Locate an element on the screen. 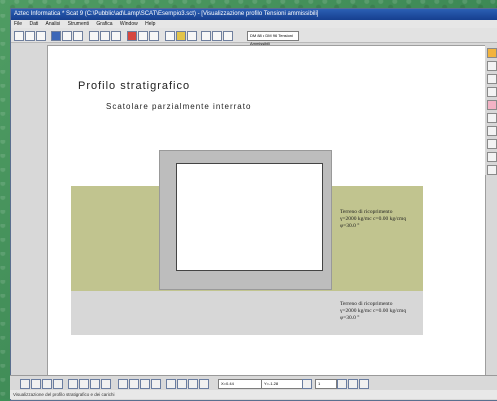 This screenshot has height=401, width=497. zoom-field: 1 is located at coordinates (326, 384).